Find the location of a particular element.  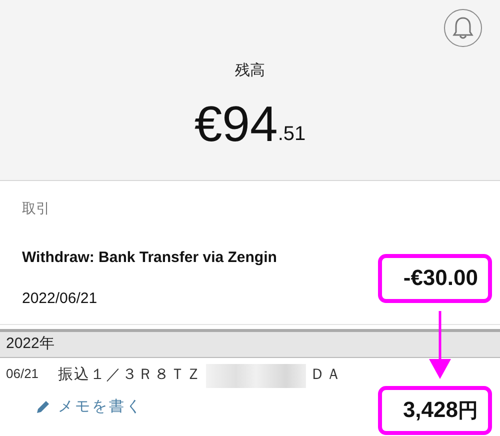

notification-bell-button is located at coordinates (463, 28).